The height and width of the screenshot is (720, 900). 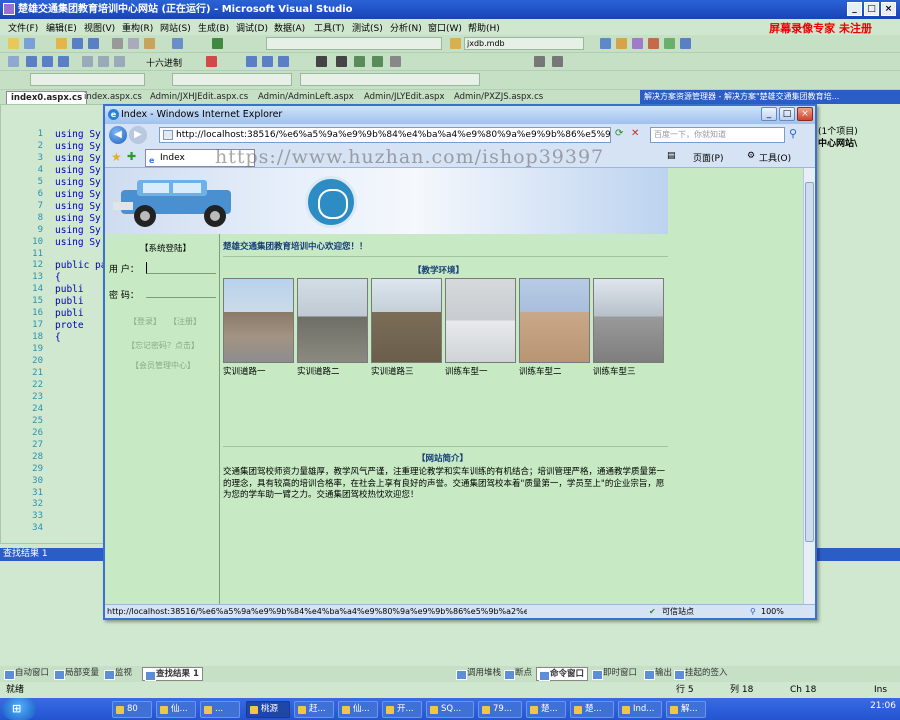 I want to click on hex-toggle: 十六进制, so click(x=164, y=62).